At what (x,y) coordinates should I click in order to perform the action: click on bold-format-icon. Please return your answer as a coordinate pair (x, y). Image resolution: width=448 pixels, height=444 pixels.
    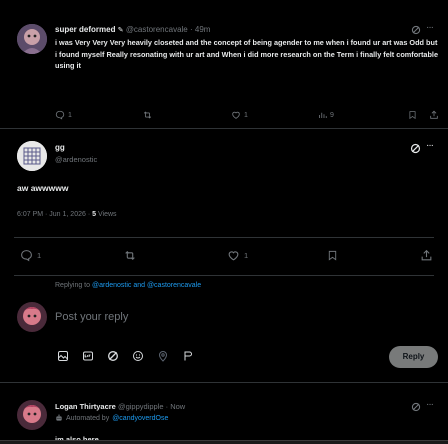
    Looking at the image, I should click on (188, 356).